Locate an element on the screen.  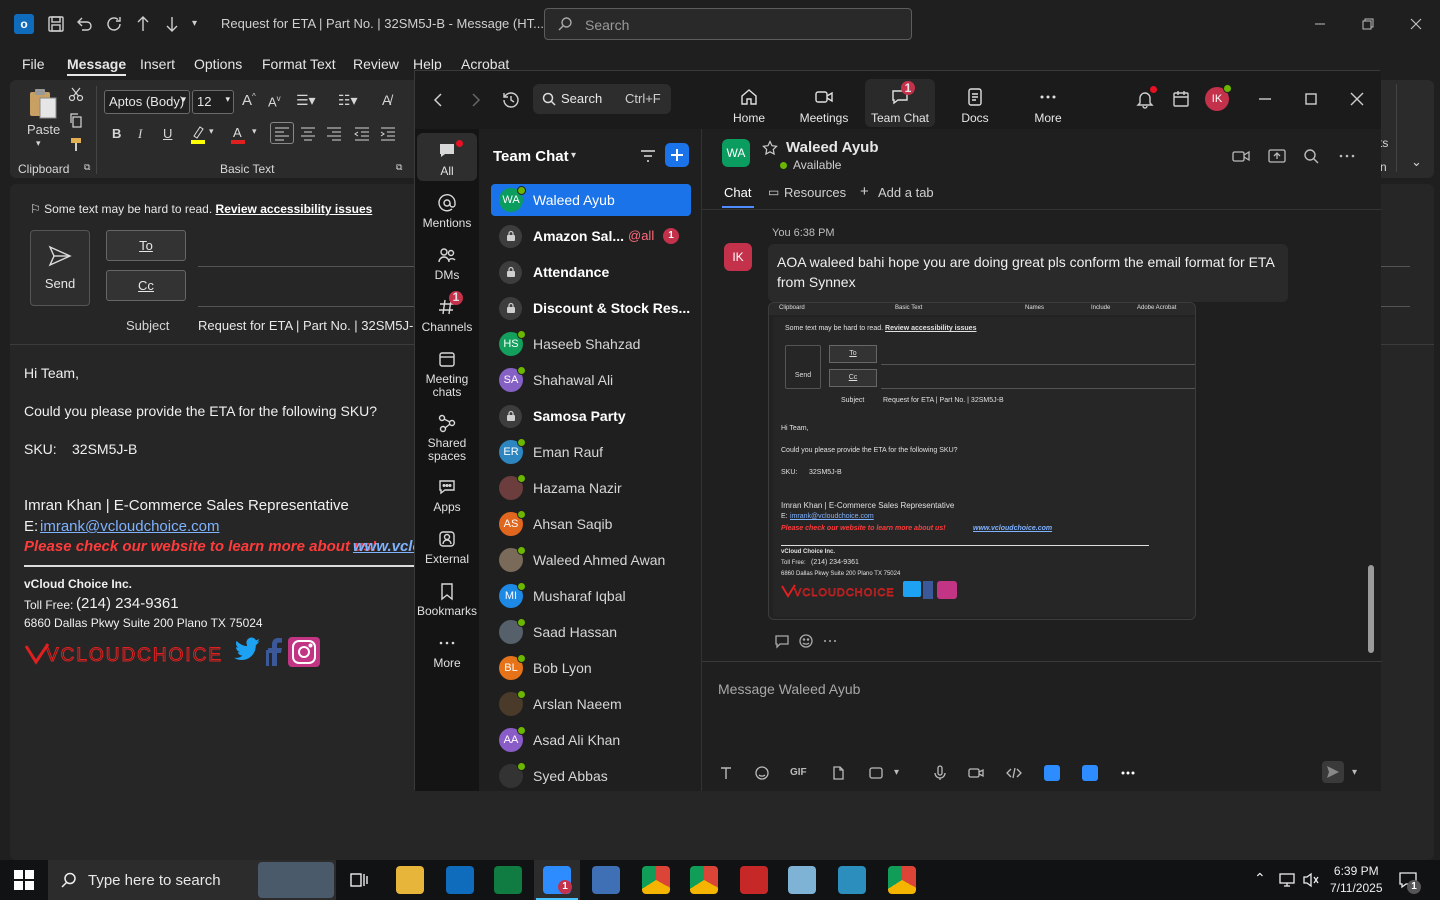
increase-indent-icon is located at coordinates (388, 134).